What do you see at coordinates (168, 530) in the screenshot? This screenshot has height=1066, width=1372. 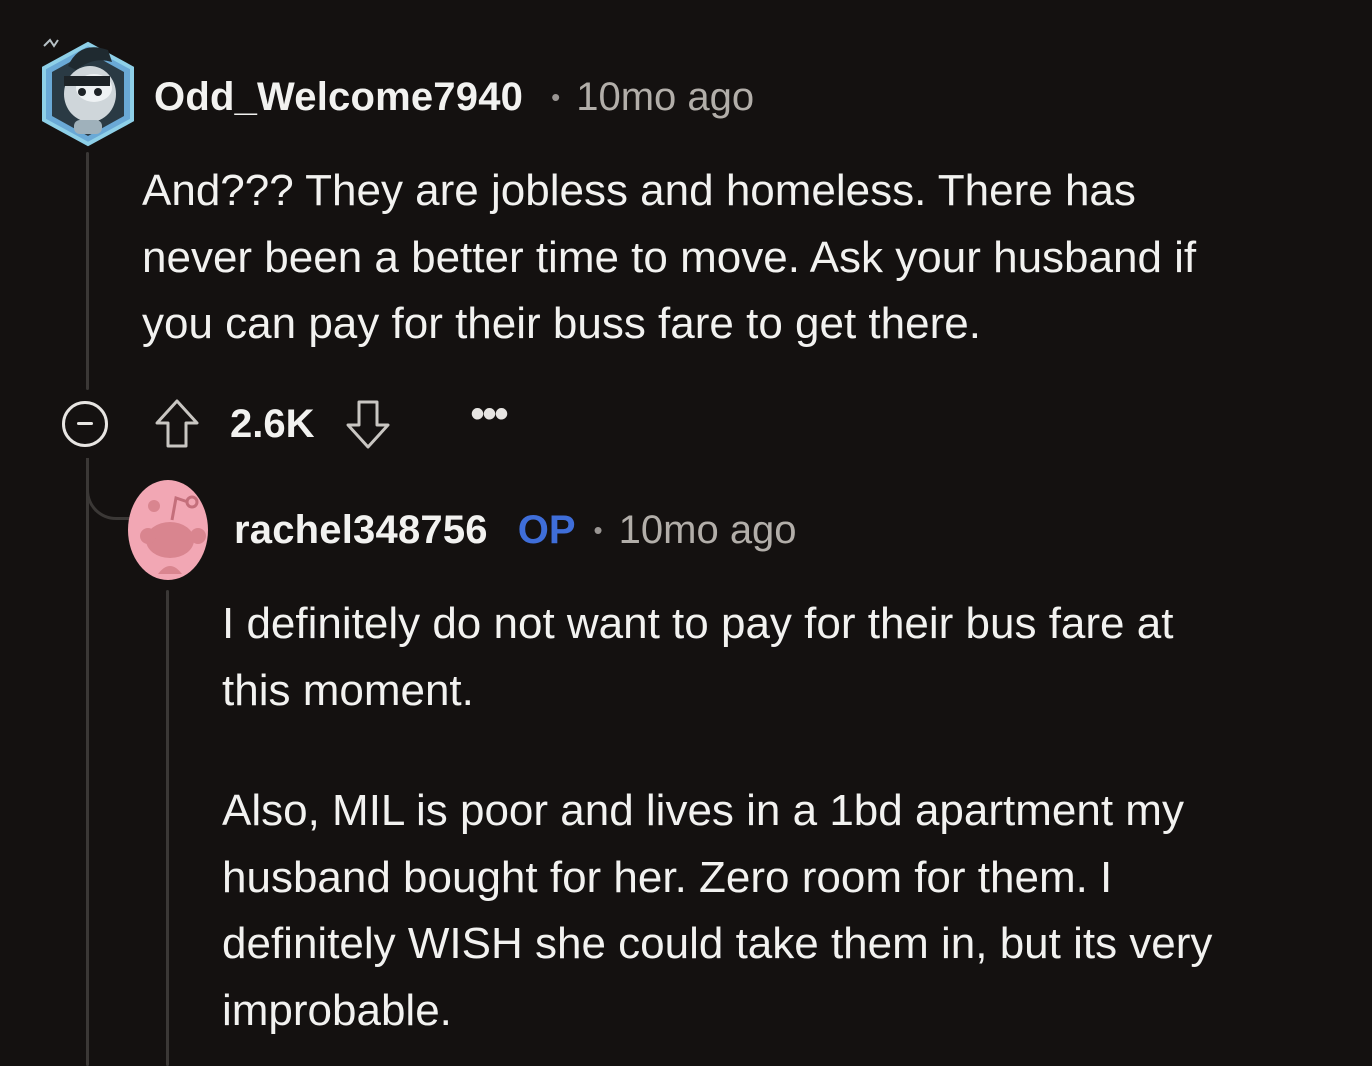 I see `default-snoo-avatar-icon` at bounding box center [168, 530].